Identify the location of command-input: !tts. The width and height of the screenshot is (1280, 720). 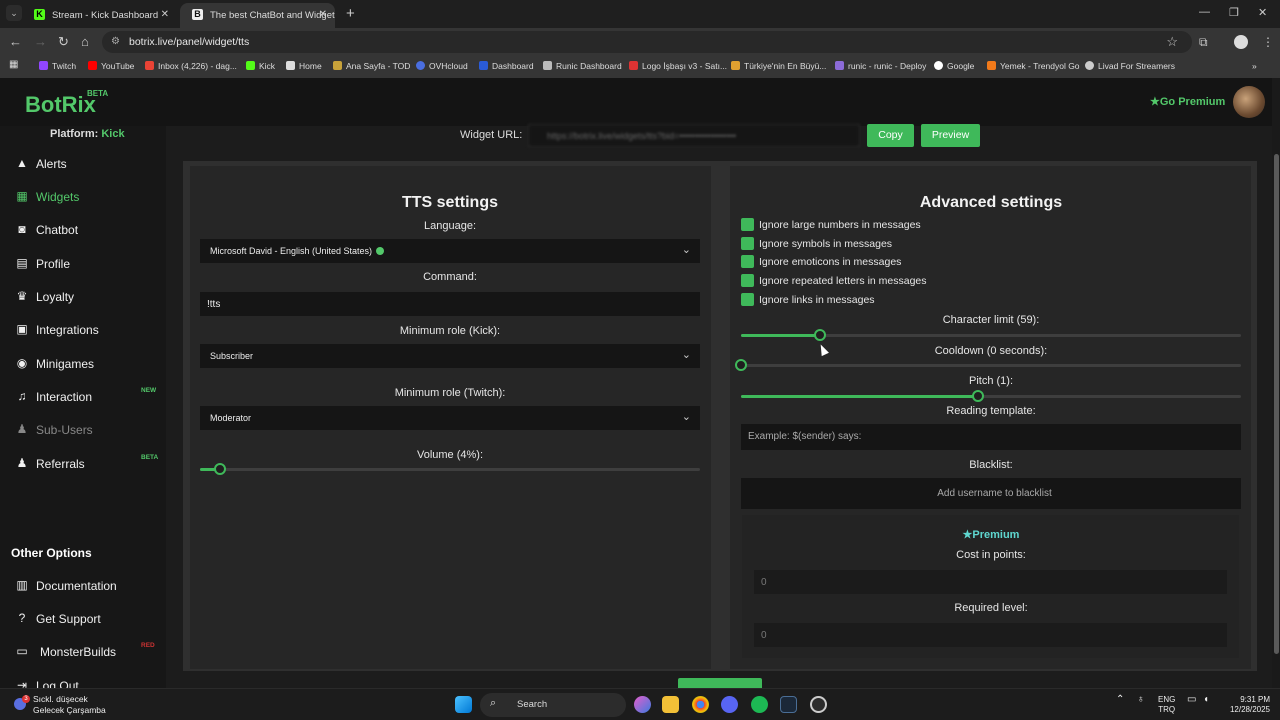
(450, 304).